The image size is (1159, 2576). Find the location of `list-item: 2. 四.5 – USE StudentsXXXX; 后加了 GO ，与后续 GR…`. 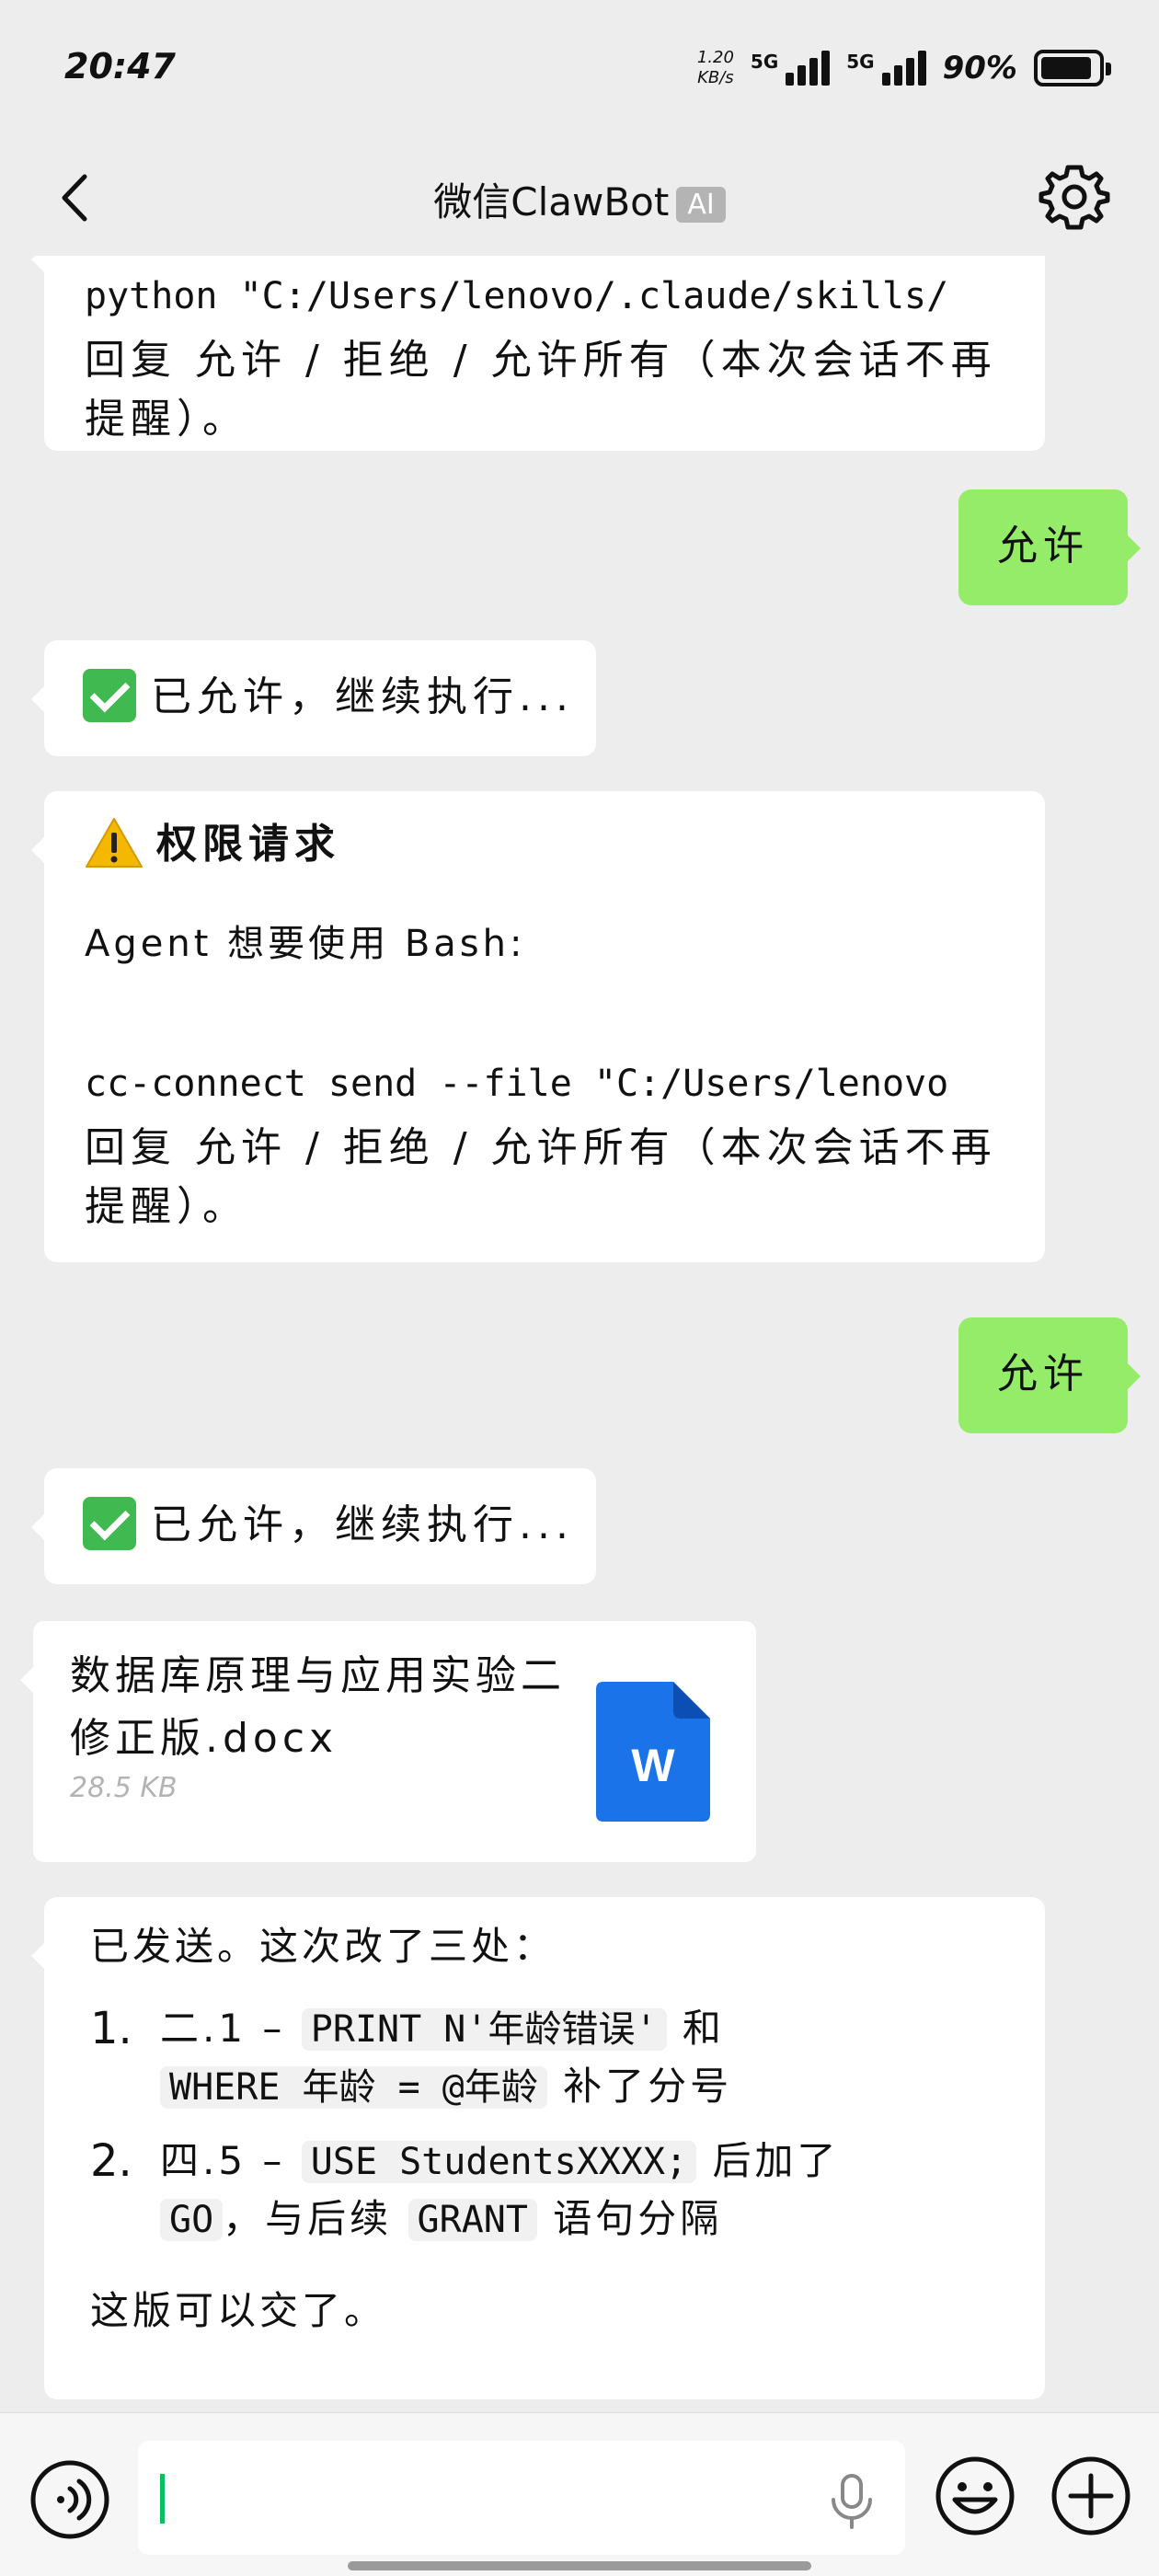

list-item: 2. 四.5 – USE StudentsXXXX; 后加了 GO ，与后续 GR… is located at coordinates (465, 2188).